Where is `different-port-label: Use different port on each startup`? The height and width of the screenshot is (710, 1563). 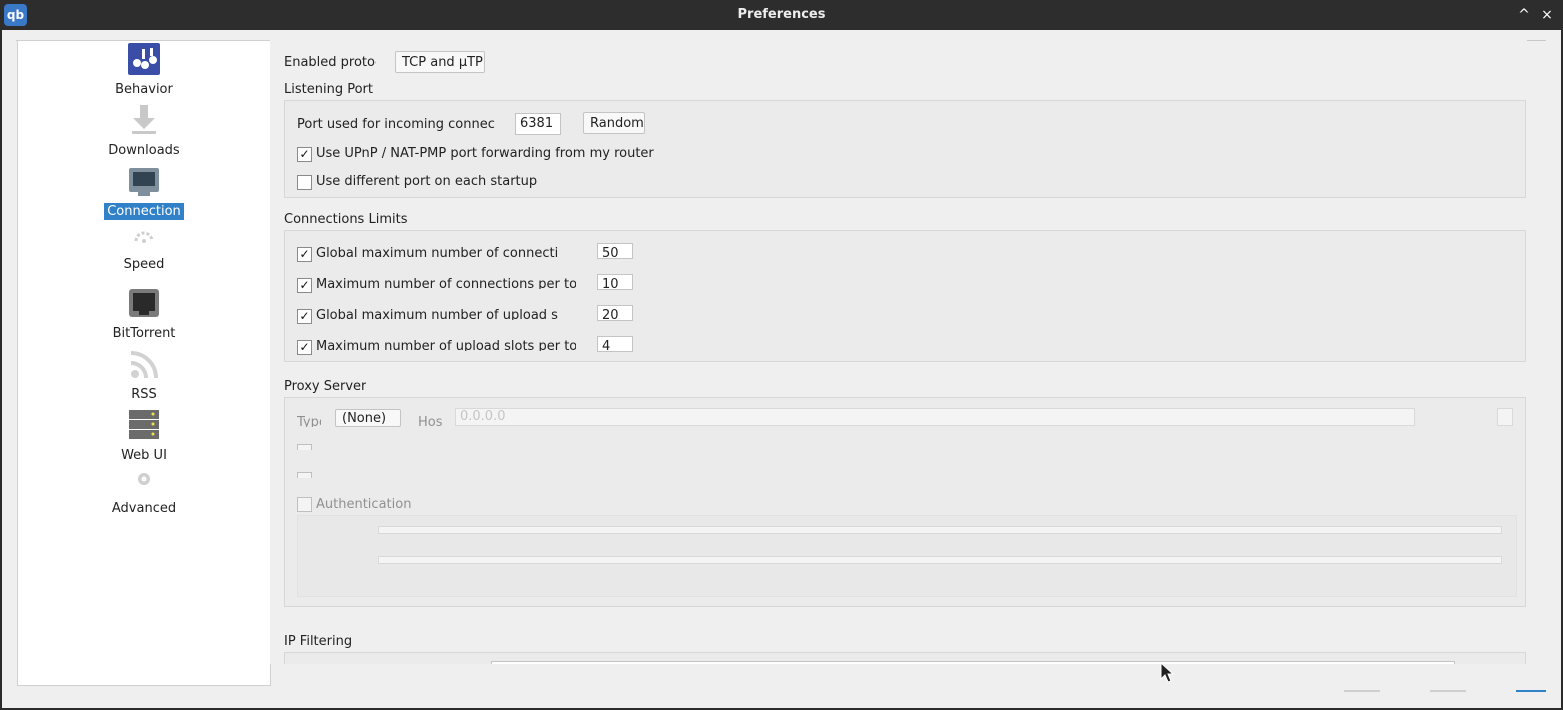 different-port-label: Use different port on each startup is located at coordinates (427, 181).